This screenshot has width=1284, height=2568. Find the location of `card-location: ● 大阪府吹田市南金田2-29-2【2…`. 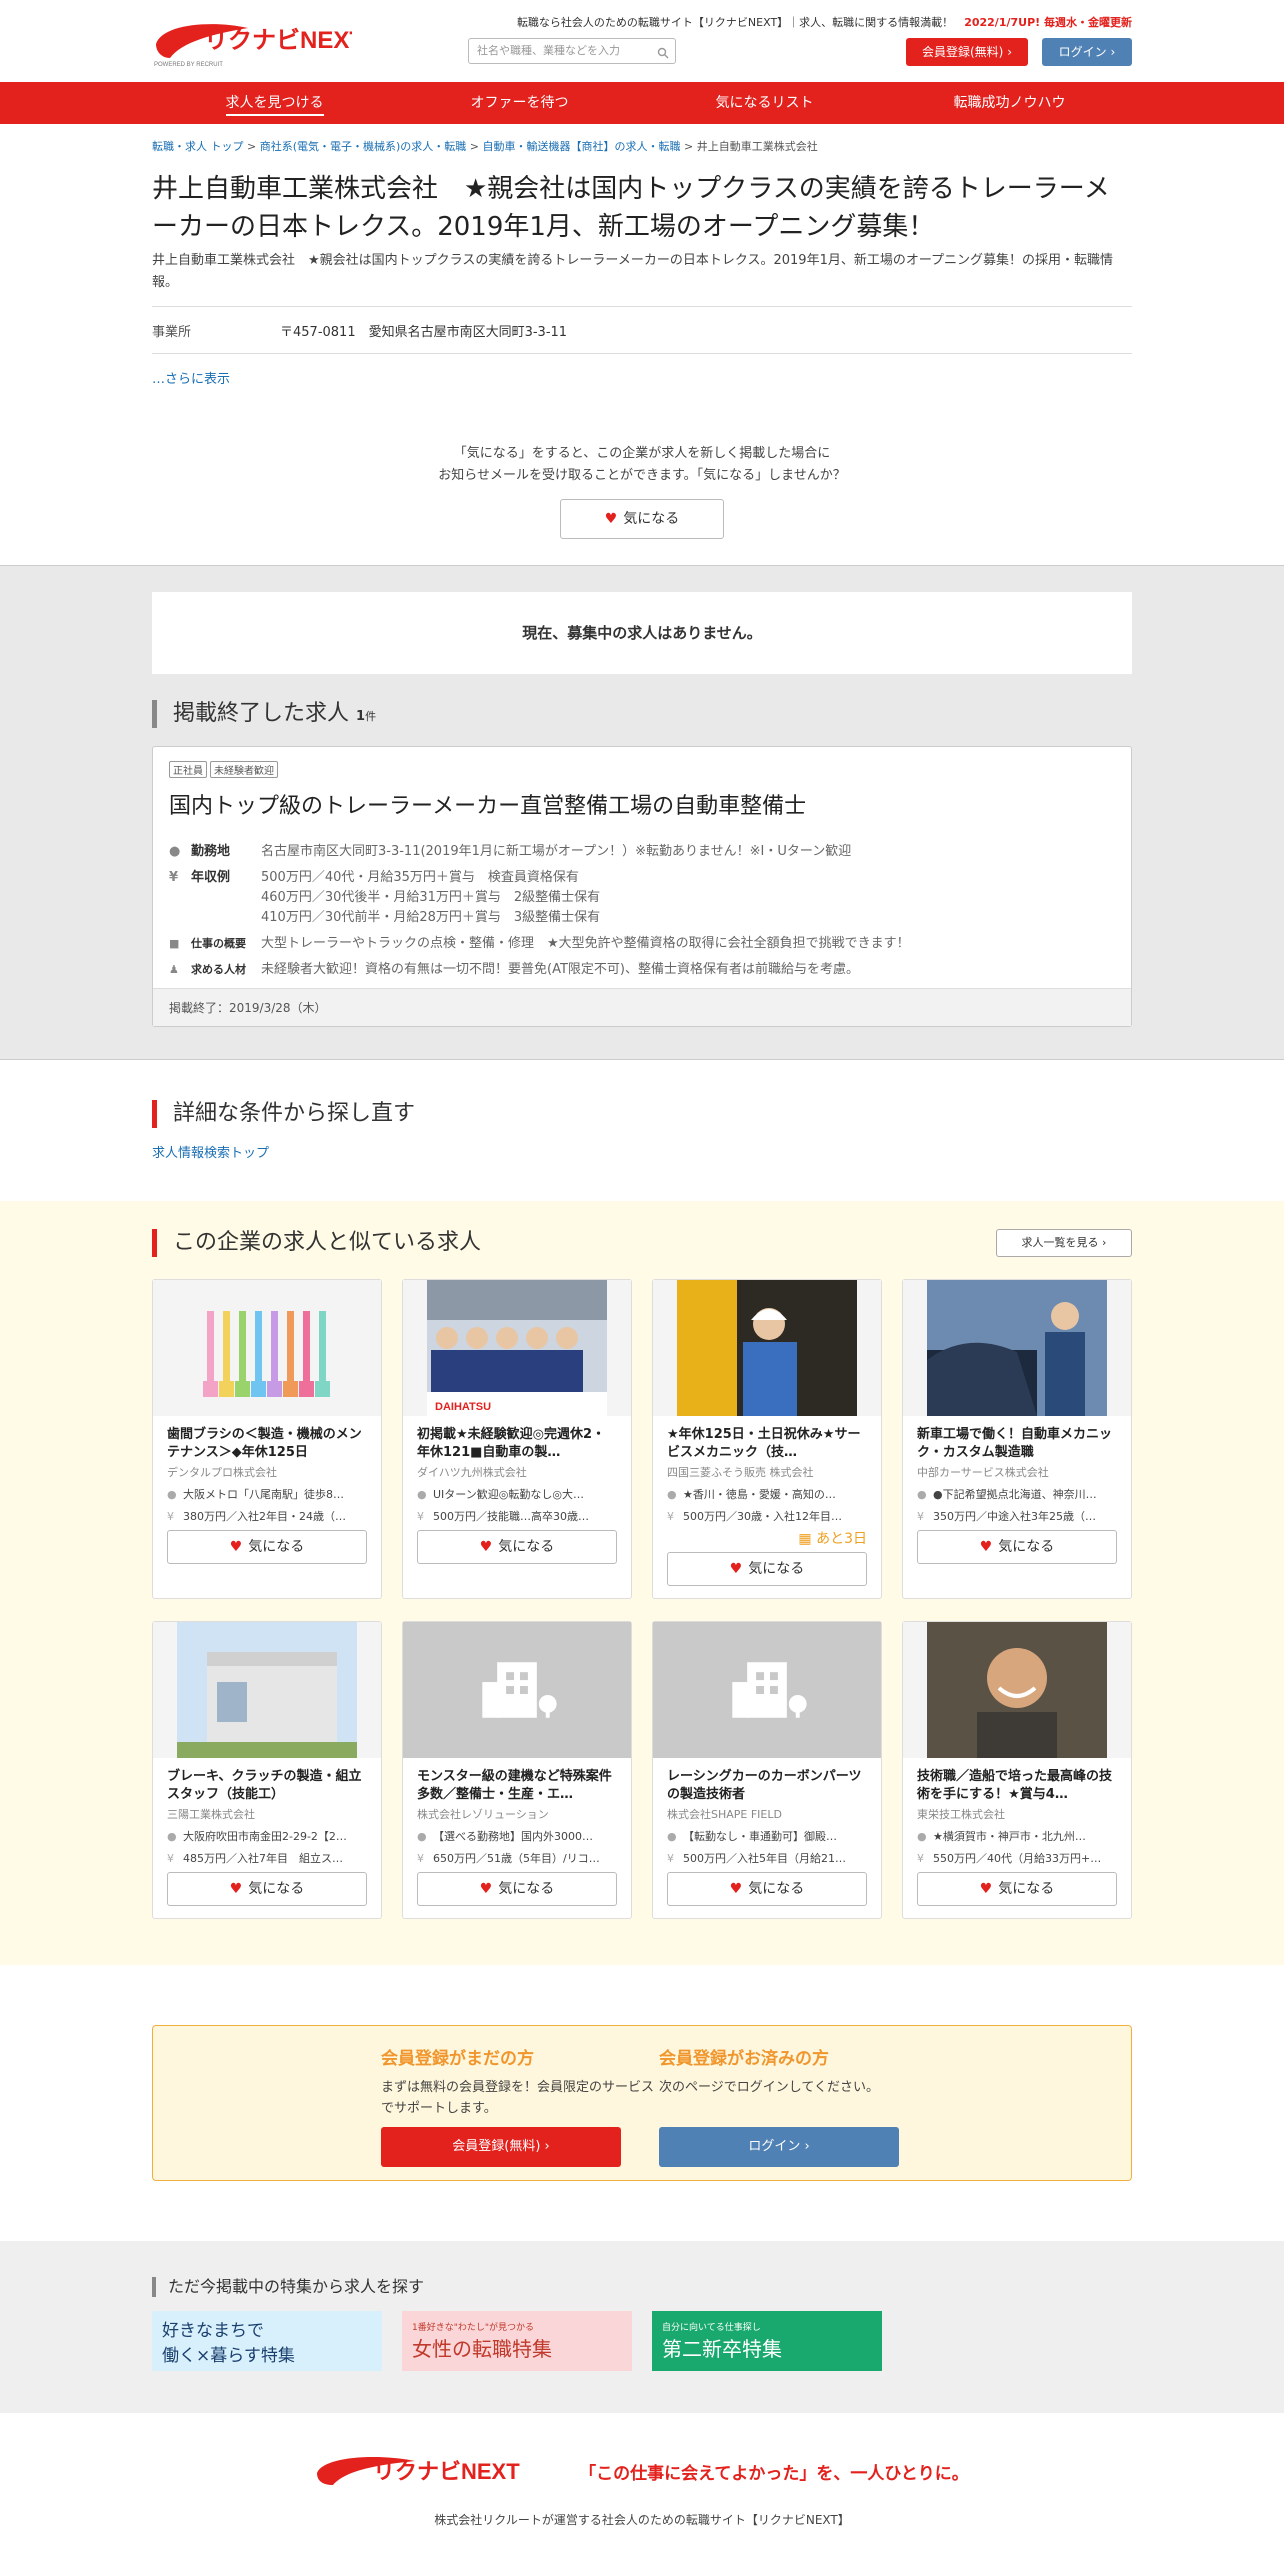

card-location: ● 大阪府吹田市南金田2-29-2【2… is located at coordinates (257, 1836).